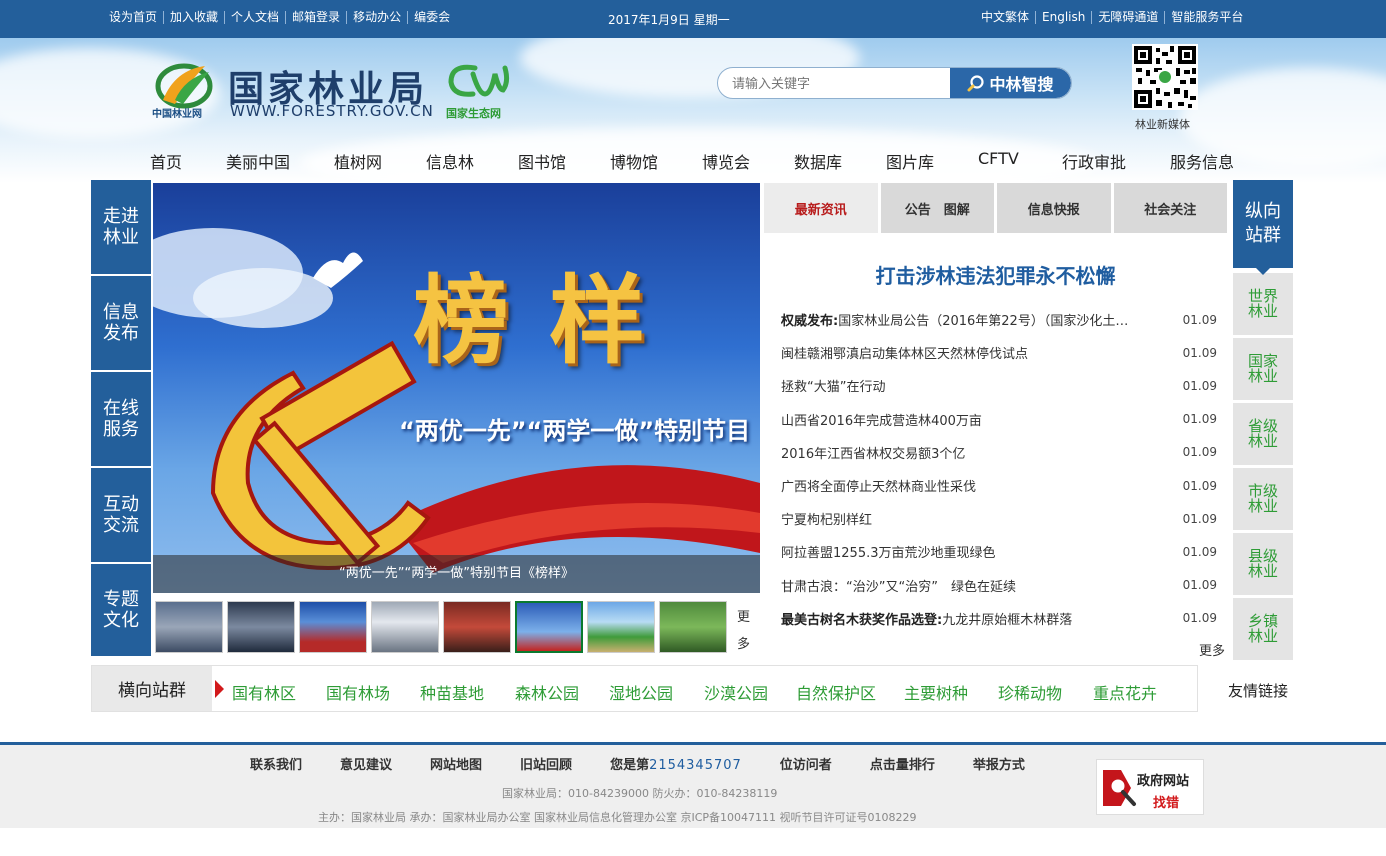 The height and width of the screenshot is (856, 1386). Describe the element at coordinates (999, 385) in the screenshot. I see `news-item: 拯救“大猫”在行动 01.09` at that location.